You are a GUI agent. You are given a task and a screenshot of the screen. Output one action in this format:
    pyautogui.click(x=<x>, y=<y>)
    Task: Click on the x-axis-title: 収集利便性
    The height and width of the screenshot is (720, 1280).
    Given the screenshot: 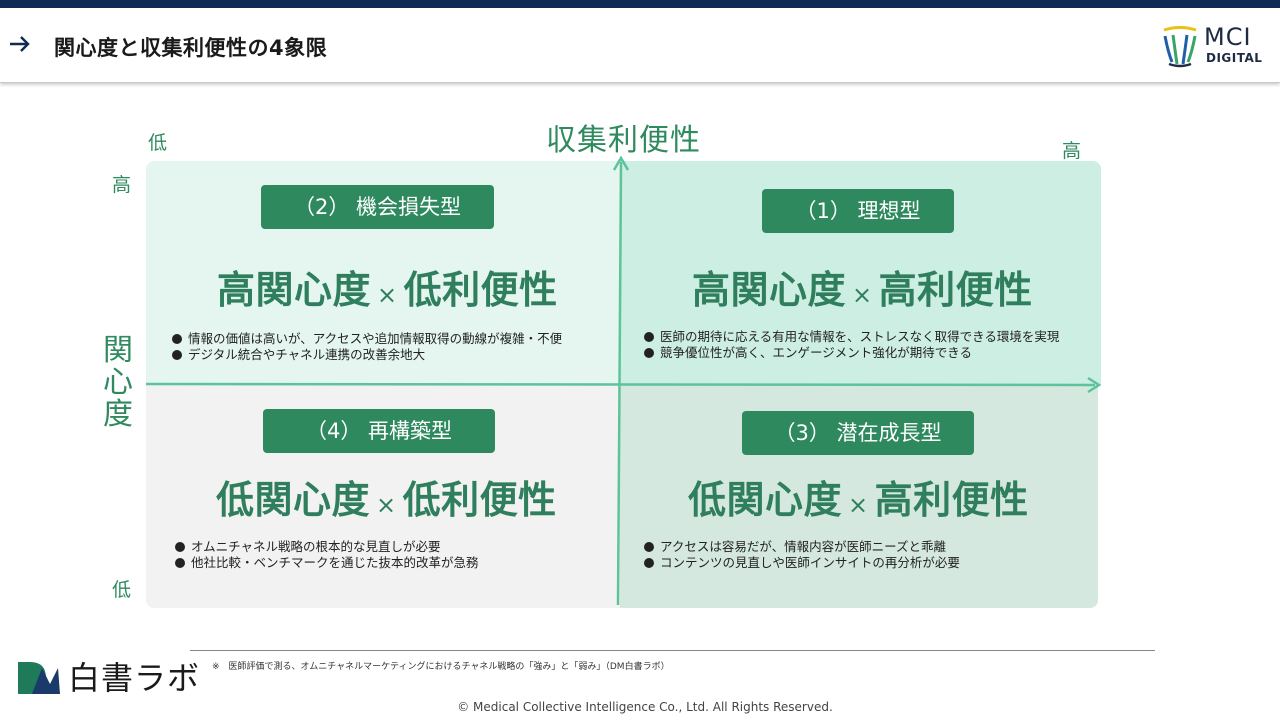 What is the action you would take?
    pyautogui.click(x=623, y=140)
    